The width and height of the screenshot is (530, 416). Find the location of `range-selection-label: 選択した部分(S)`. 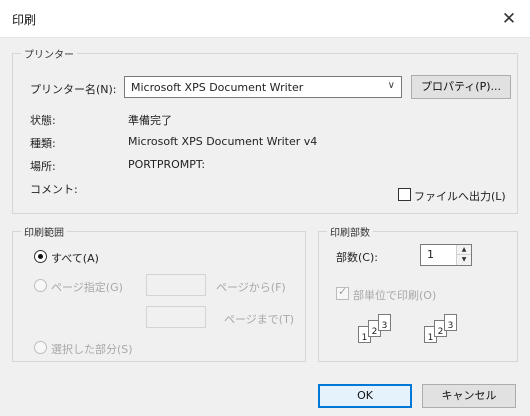

range-selection-label: 選択した部分(S) is located at coordinates (92, 349).